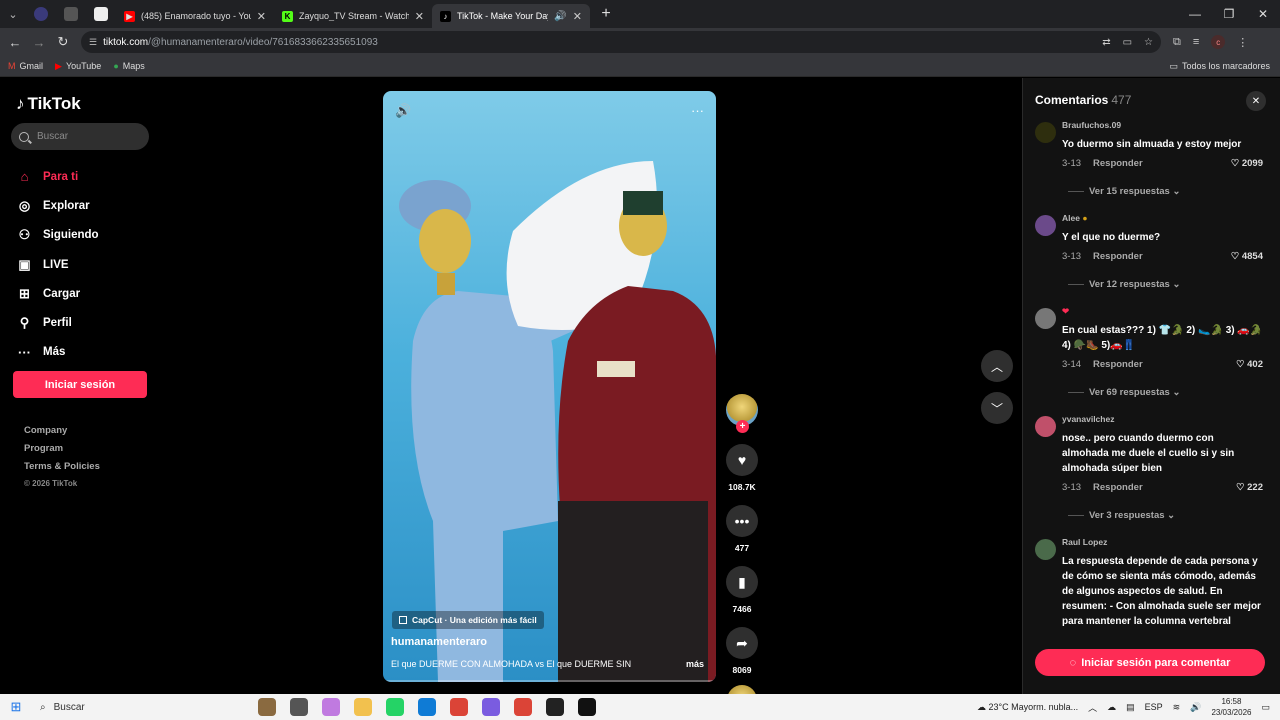 This screenshot has height=720, width=1280. Describe the element at coordinates (742, 521) in the screenshot. I see `comment-icon: •••` at that location.